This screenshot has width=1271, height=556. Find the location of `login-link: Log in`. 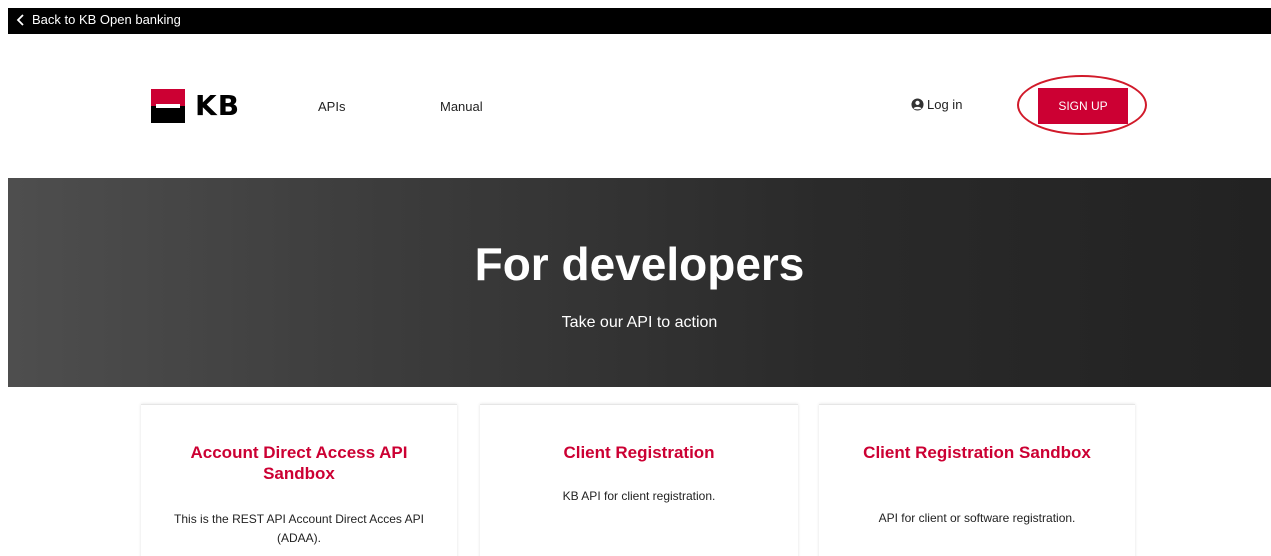

login-link: Log in is located at coordinates (936, 104).